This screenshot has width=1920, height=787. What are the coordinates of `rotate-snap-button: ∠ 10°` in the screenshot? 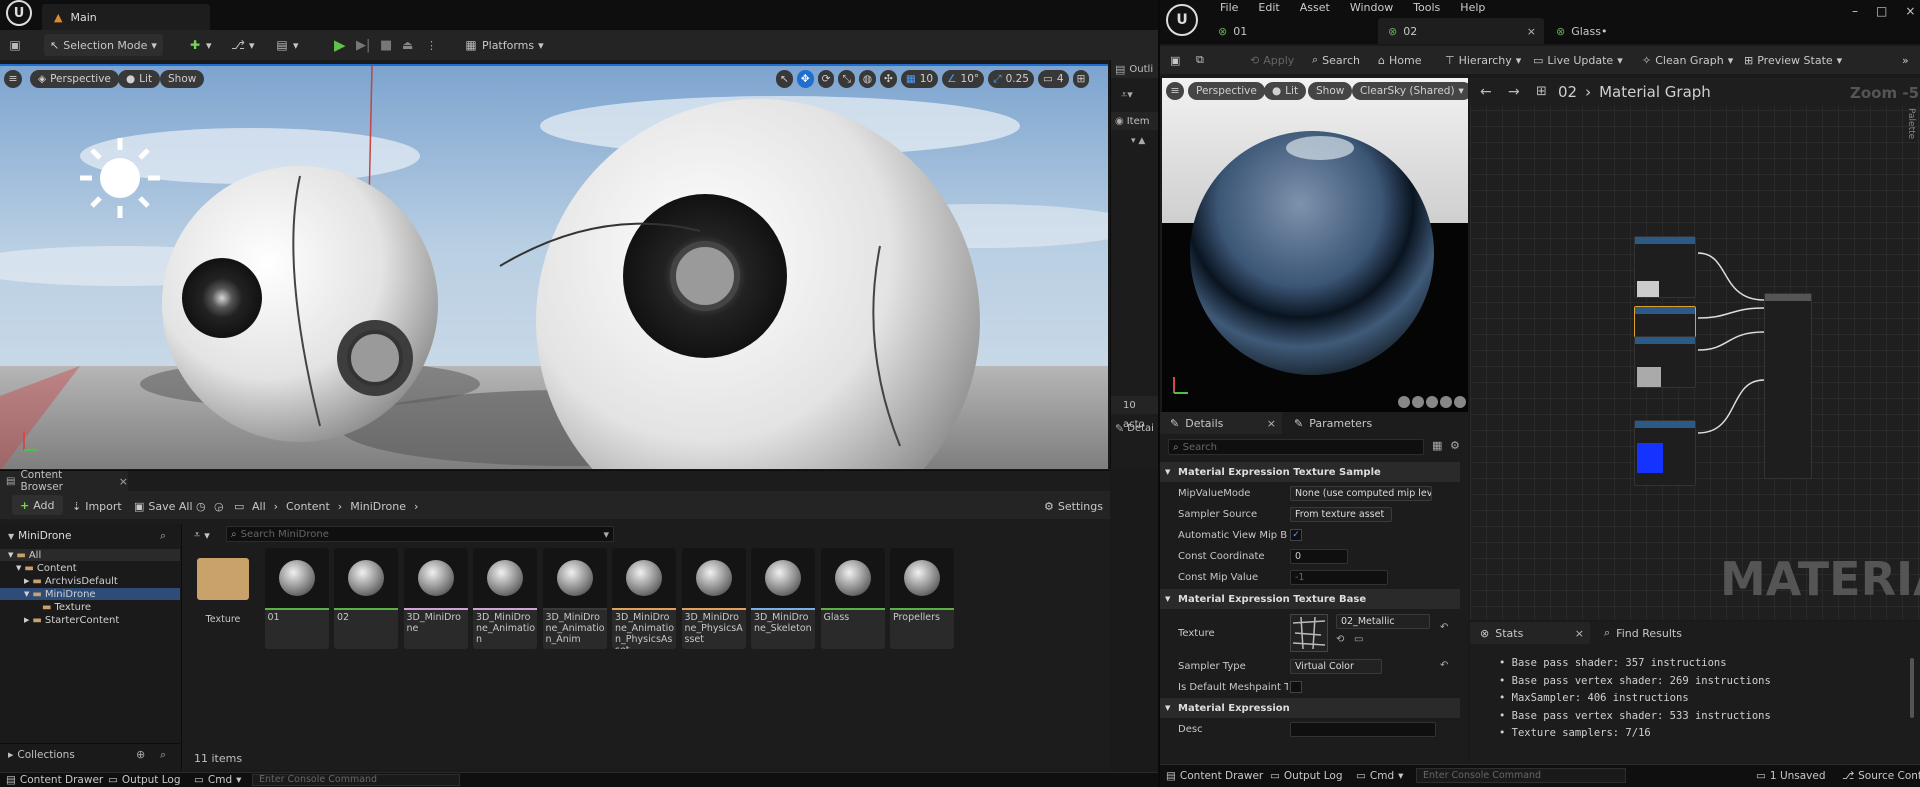 It's located at (963, 79).